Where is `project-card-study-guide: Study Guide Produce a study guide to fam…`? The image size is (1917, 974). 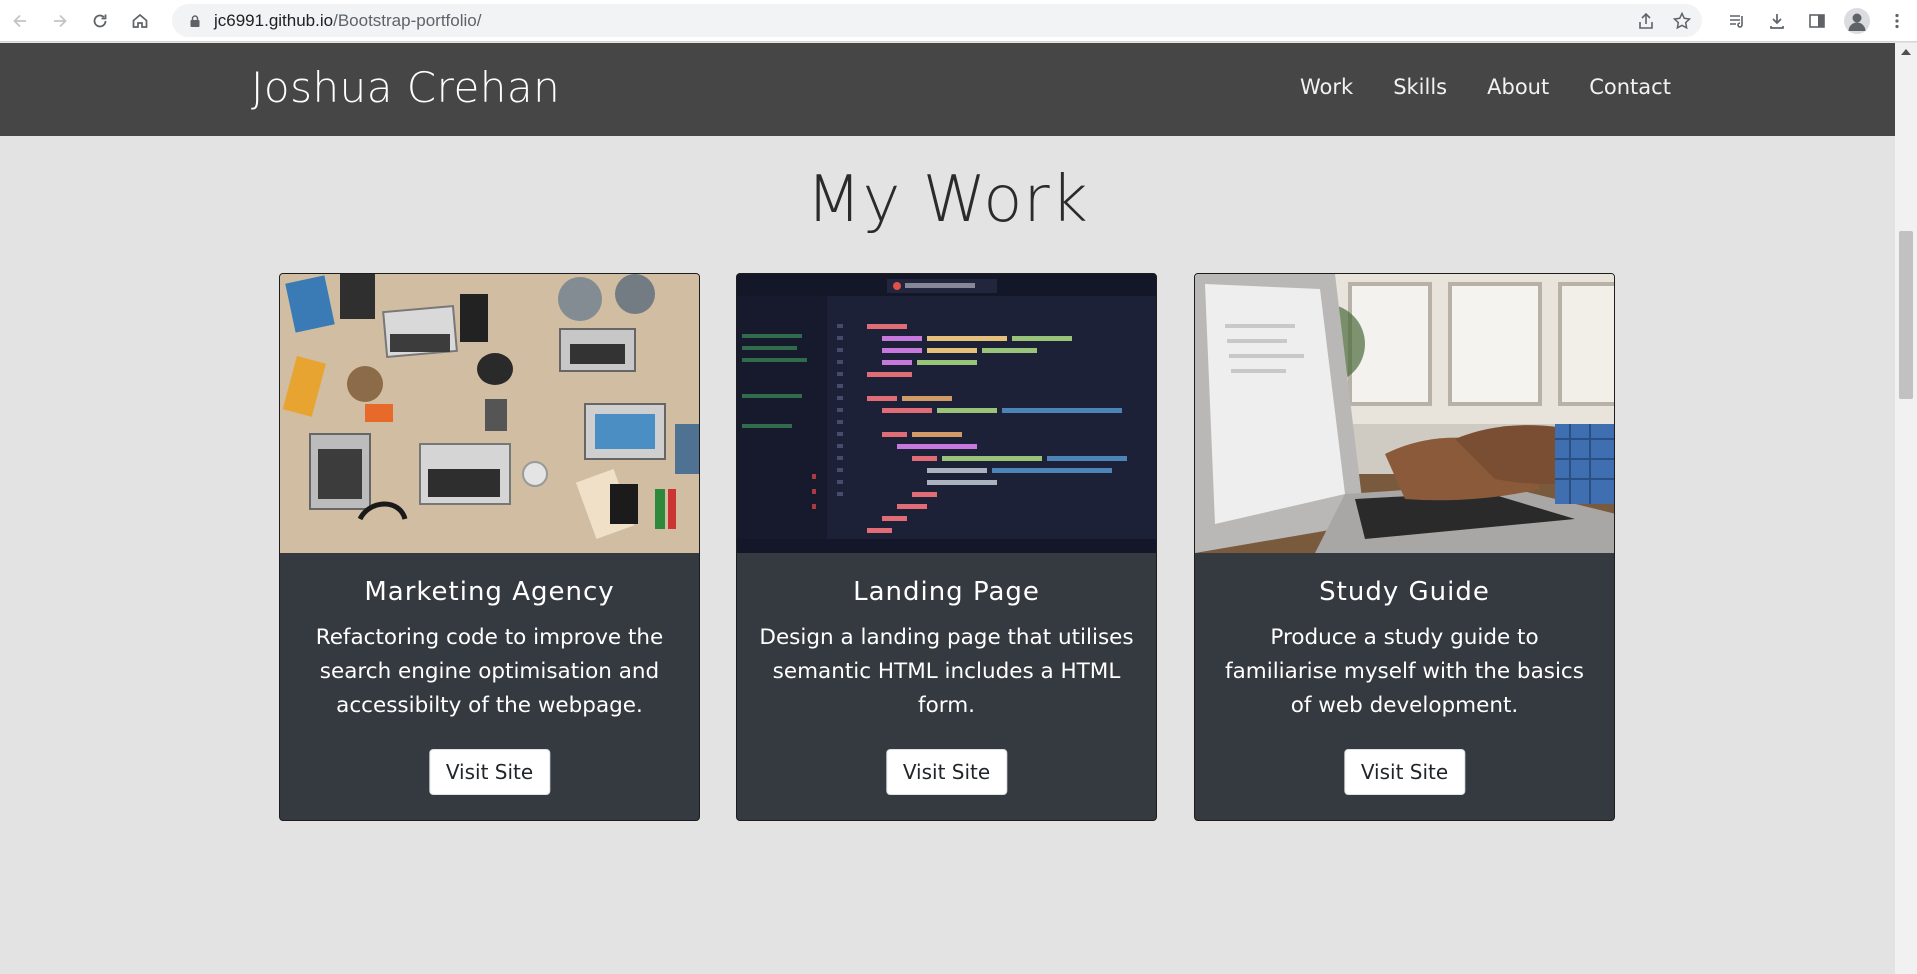 project-card-study-guide: Study Guide Produce a study guide to fam… is located at coordinates (1404, 547).